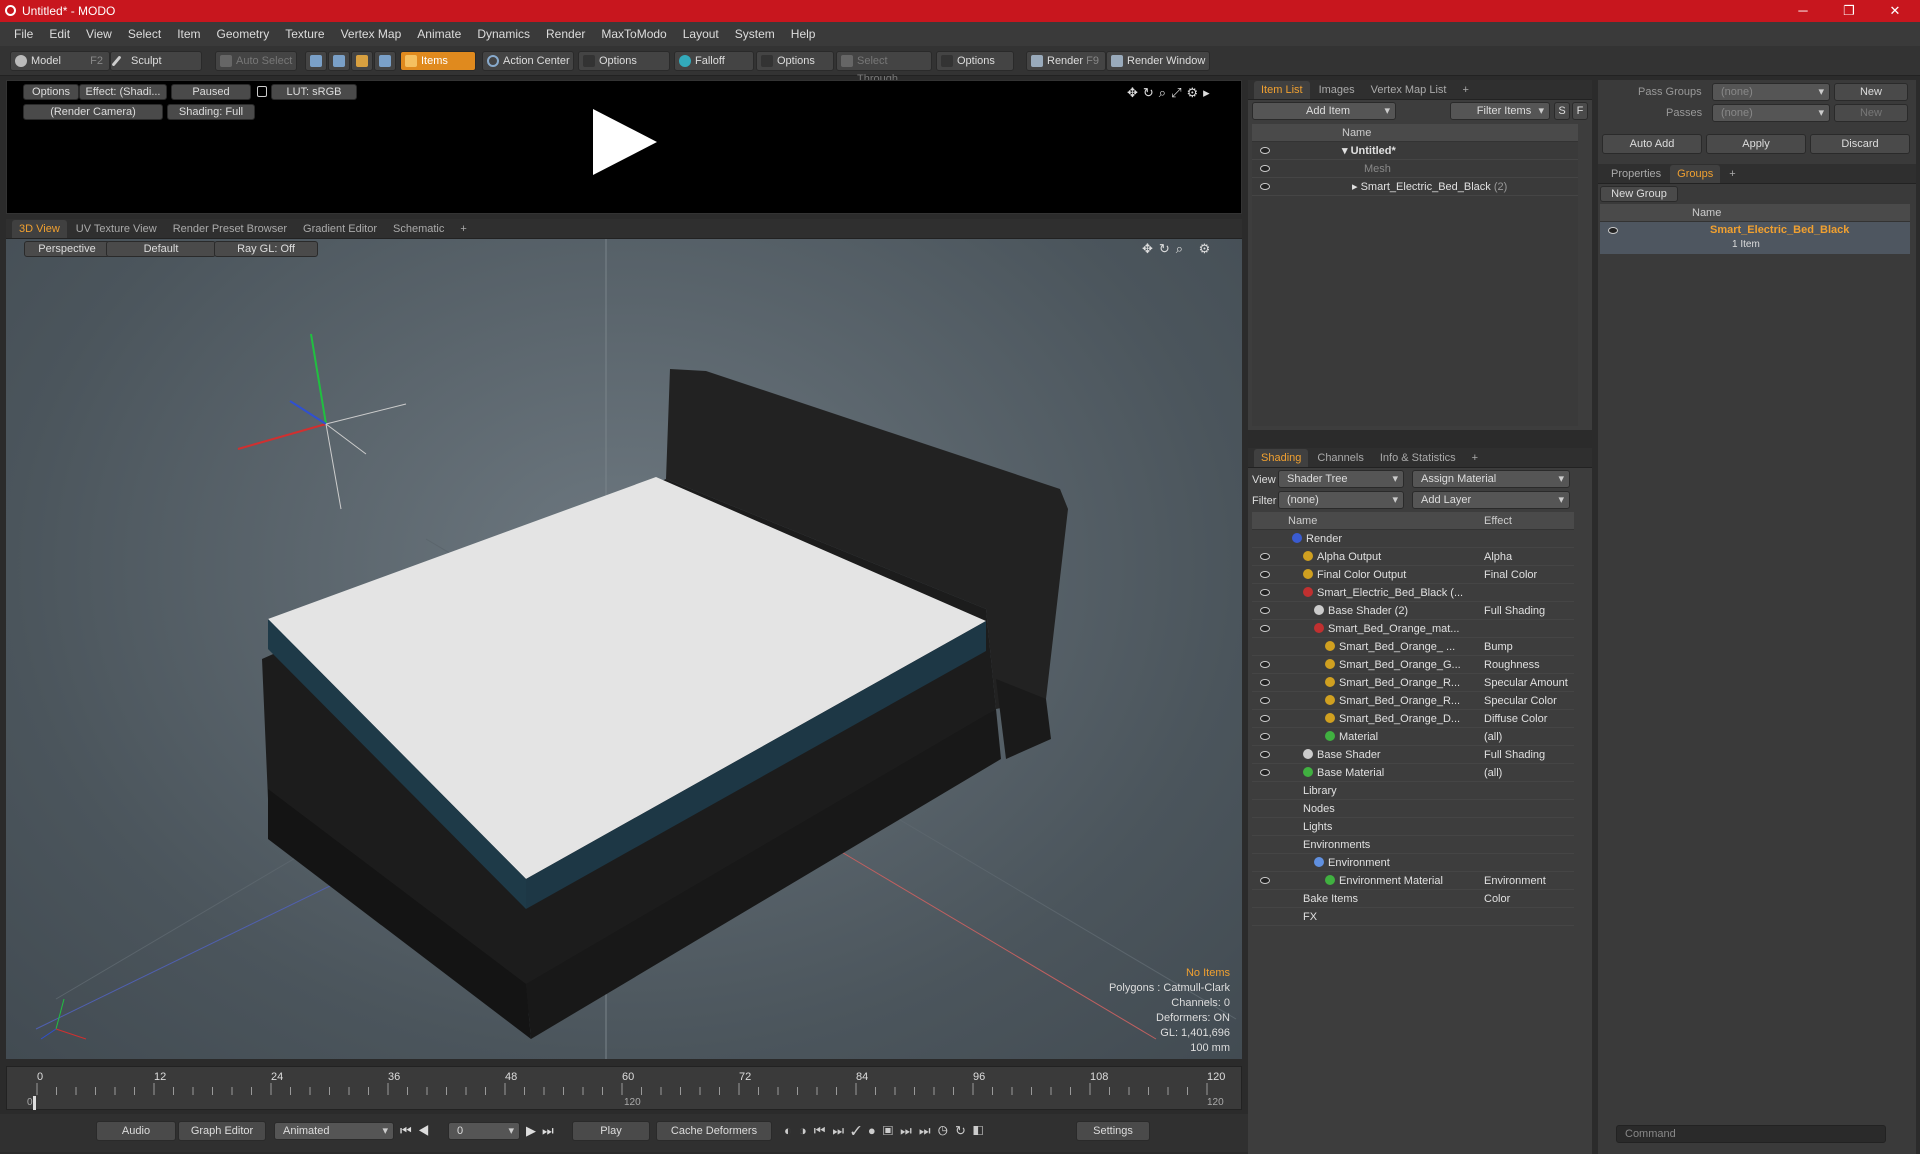 This screenshot has width=1920, height=1154. Describe the element at coordinates (803, 34) in the screenshot. I see `menu-help: Help` at that location.